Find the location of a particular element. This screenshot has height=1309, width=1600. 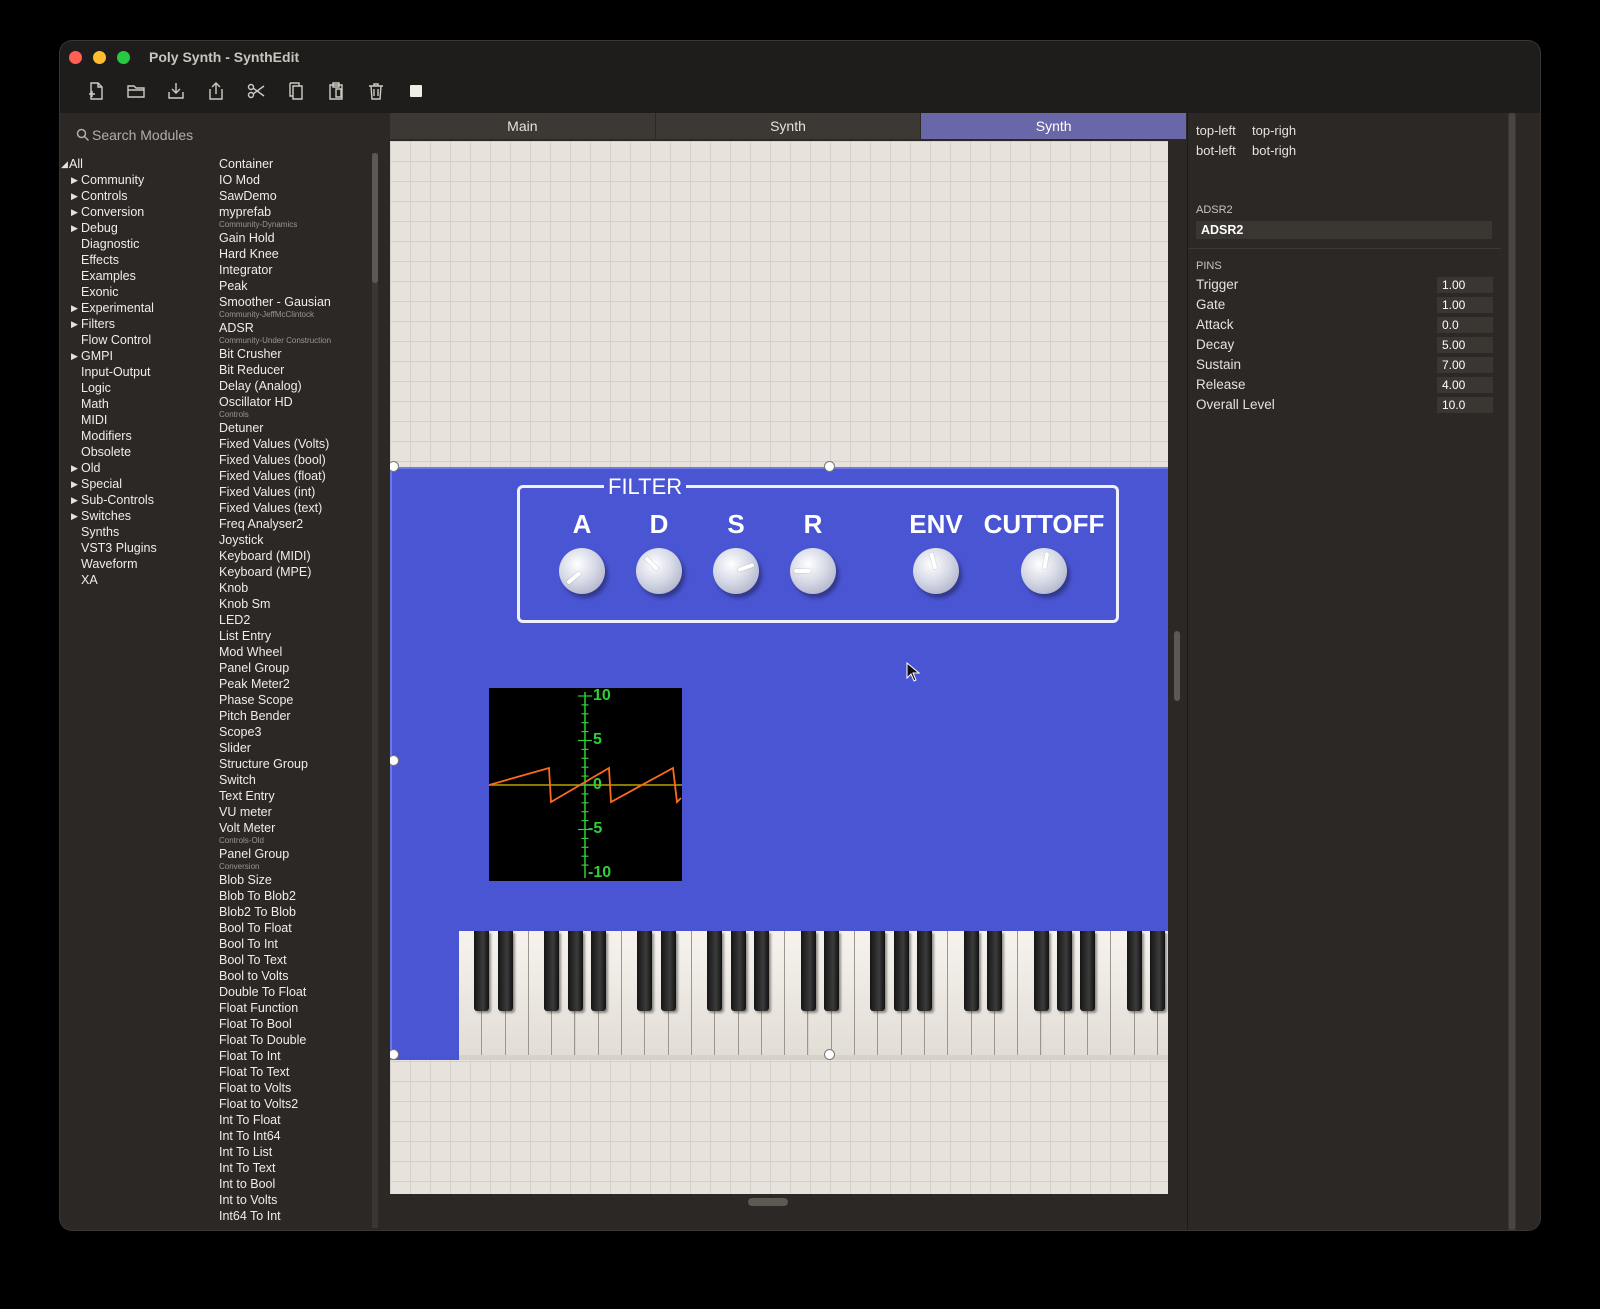

knob-d is located at coordinates (659, 571).